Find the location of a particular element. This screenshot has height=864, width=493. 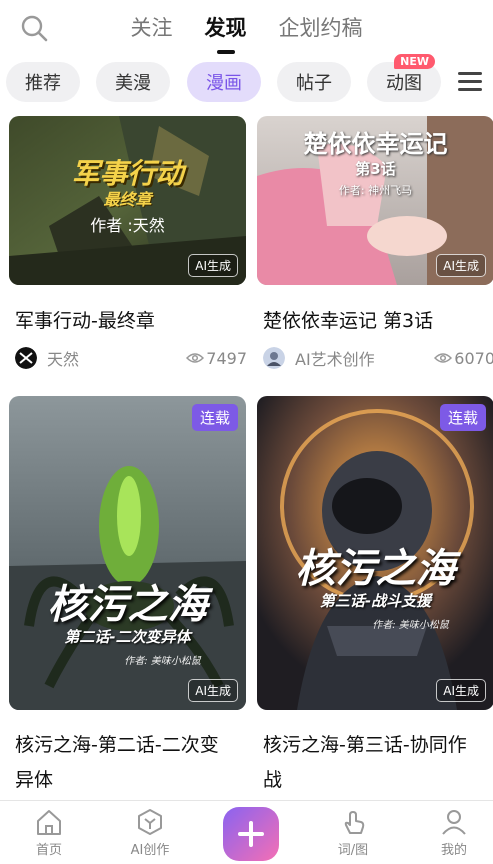

nav-me: 我的 is located at coordinates (454, 832).